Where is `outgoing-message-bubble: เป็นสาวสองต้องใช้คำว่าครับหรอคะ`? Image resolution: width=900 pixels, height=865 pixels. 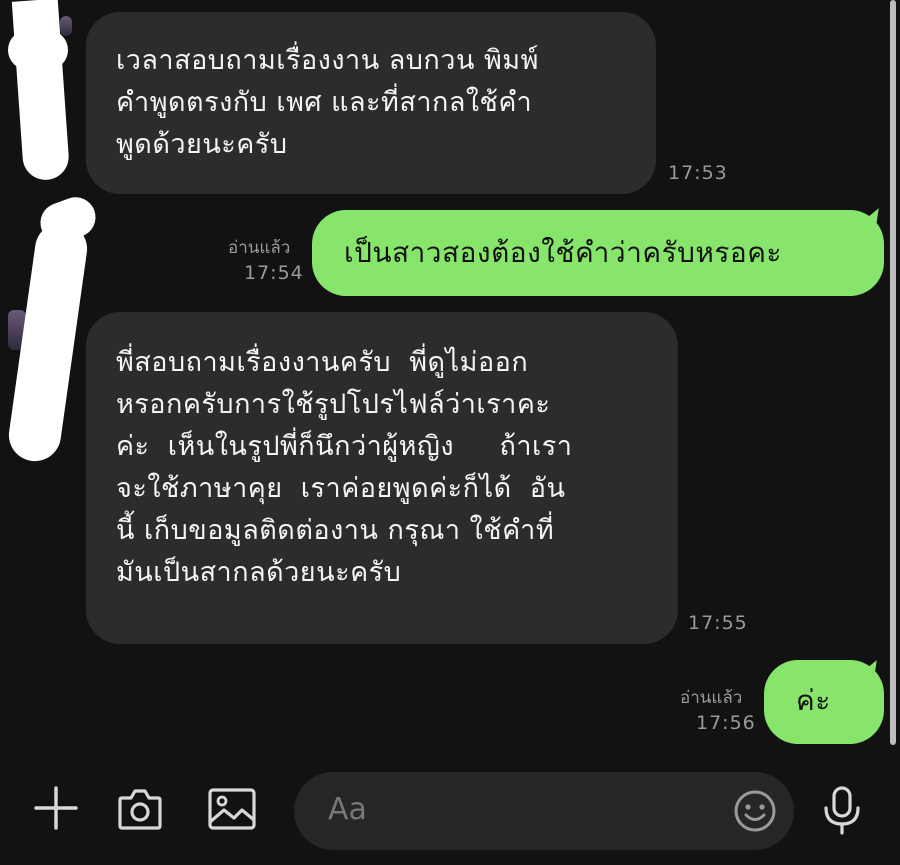
outgoing-message-bubble: เป็นสาวสองต้องใช้คำว่าครับหรอคะ is located at coordinates (598, 253).